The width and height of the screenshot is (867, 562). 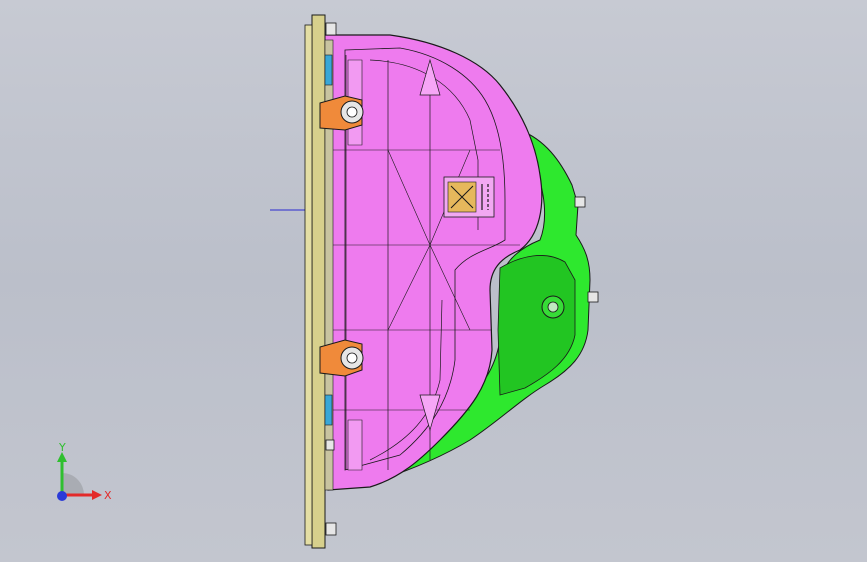 I want to click on bracket-upper-bolt-center, so click(x=352, y=112).